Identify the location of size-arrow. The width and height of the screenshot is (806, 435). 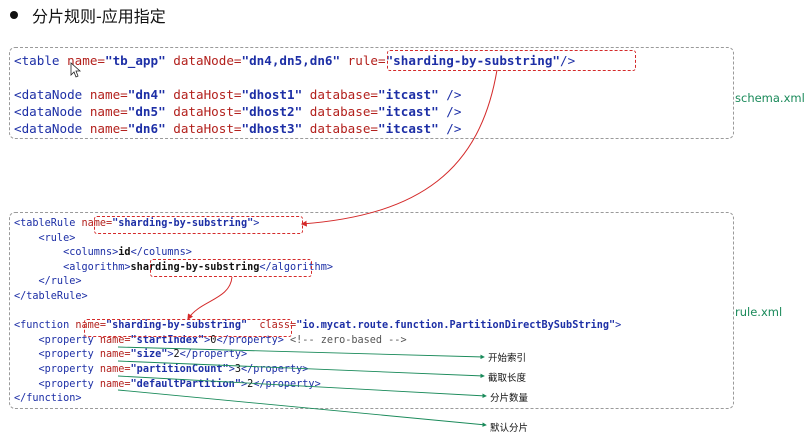
(301, 369).